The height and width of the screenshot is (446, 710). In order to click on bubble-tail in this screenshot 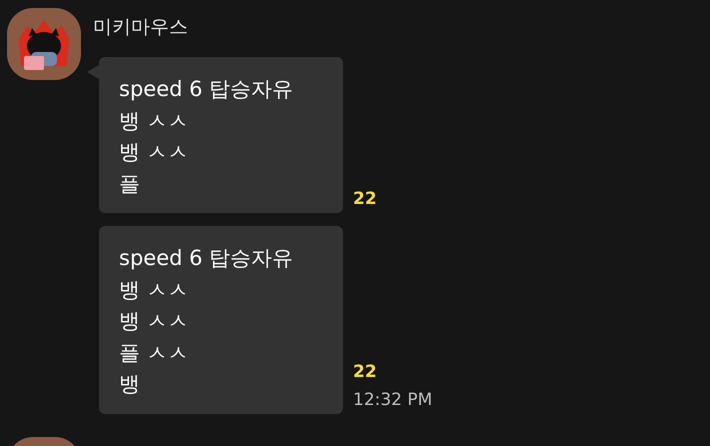, I will do `click(93, 72)`.